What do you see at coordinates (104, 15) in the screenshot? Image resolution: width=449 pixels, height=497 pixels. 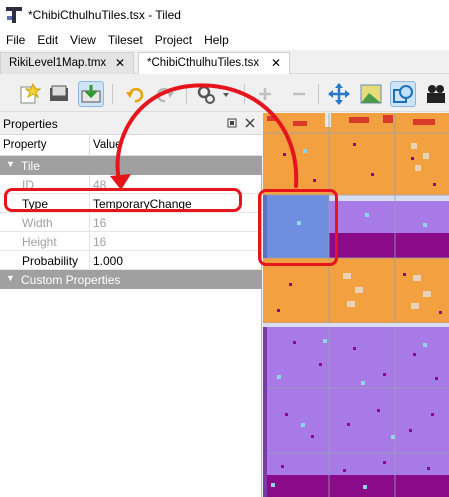 I see `window-title: *ChibiCthulhuTiles.tsx - Tiled` at bounding box center [104, 15].